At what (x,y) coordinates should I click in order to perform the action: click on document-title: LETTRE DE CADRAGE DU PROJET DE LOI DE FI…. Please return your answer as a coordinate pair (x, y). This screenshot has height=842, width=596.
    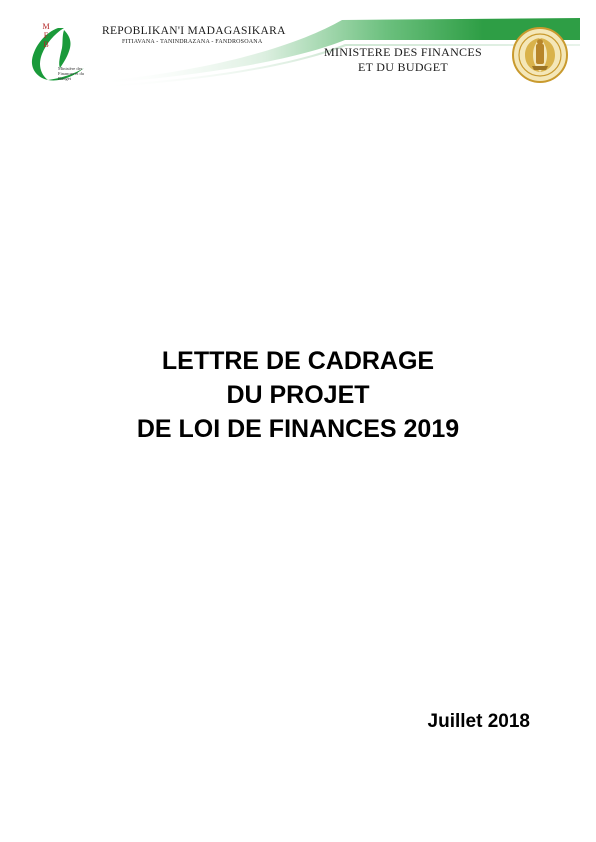
    Looking at the image, I should click on (298, 395).